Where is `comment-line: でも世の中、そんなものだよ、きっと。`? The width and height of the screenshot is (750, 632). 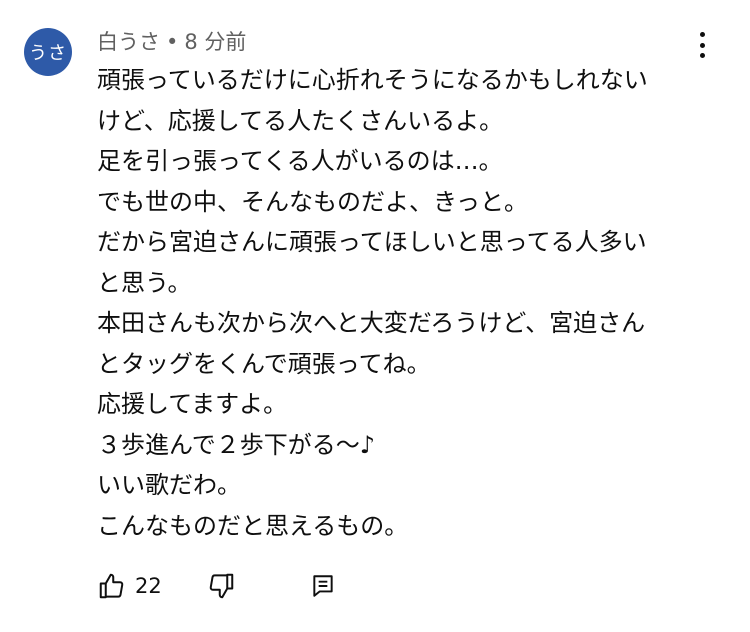 comment-line: でも世の中、そんなものだよ、きっと。 is located at coordinates (313, 201).